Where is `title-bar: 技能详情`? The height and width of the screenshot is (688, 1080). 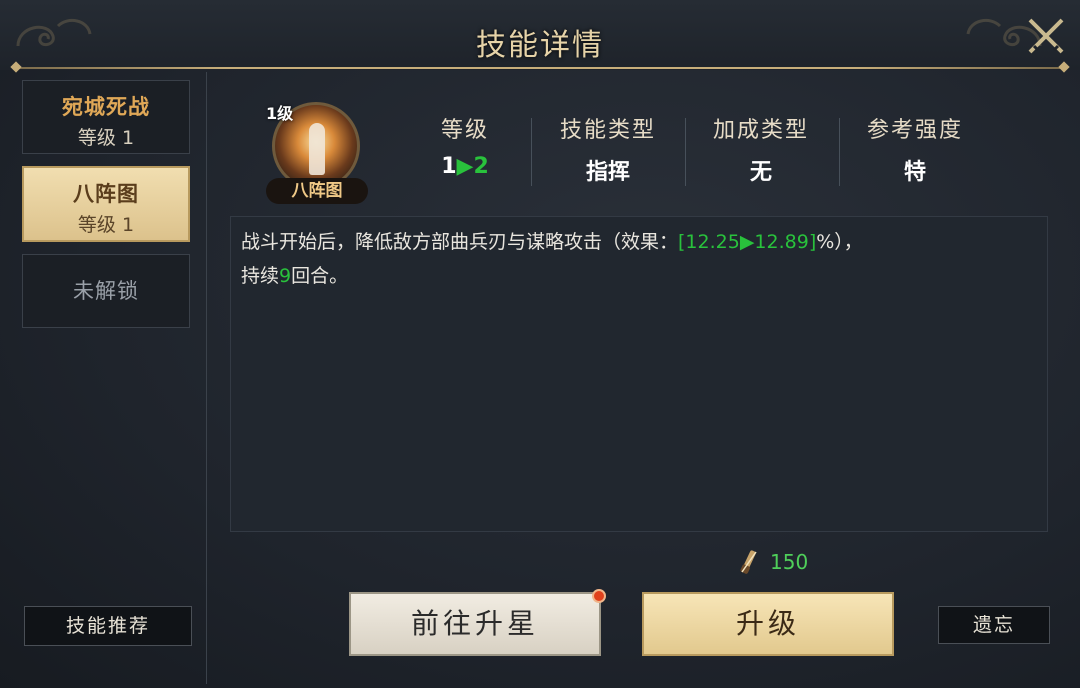 title-bar: 技能详情 is located at coordinates (540, 35).